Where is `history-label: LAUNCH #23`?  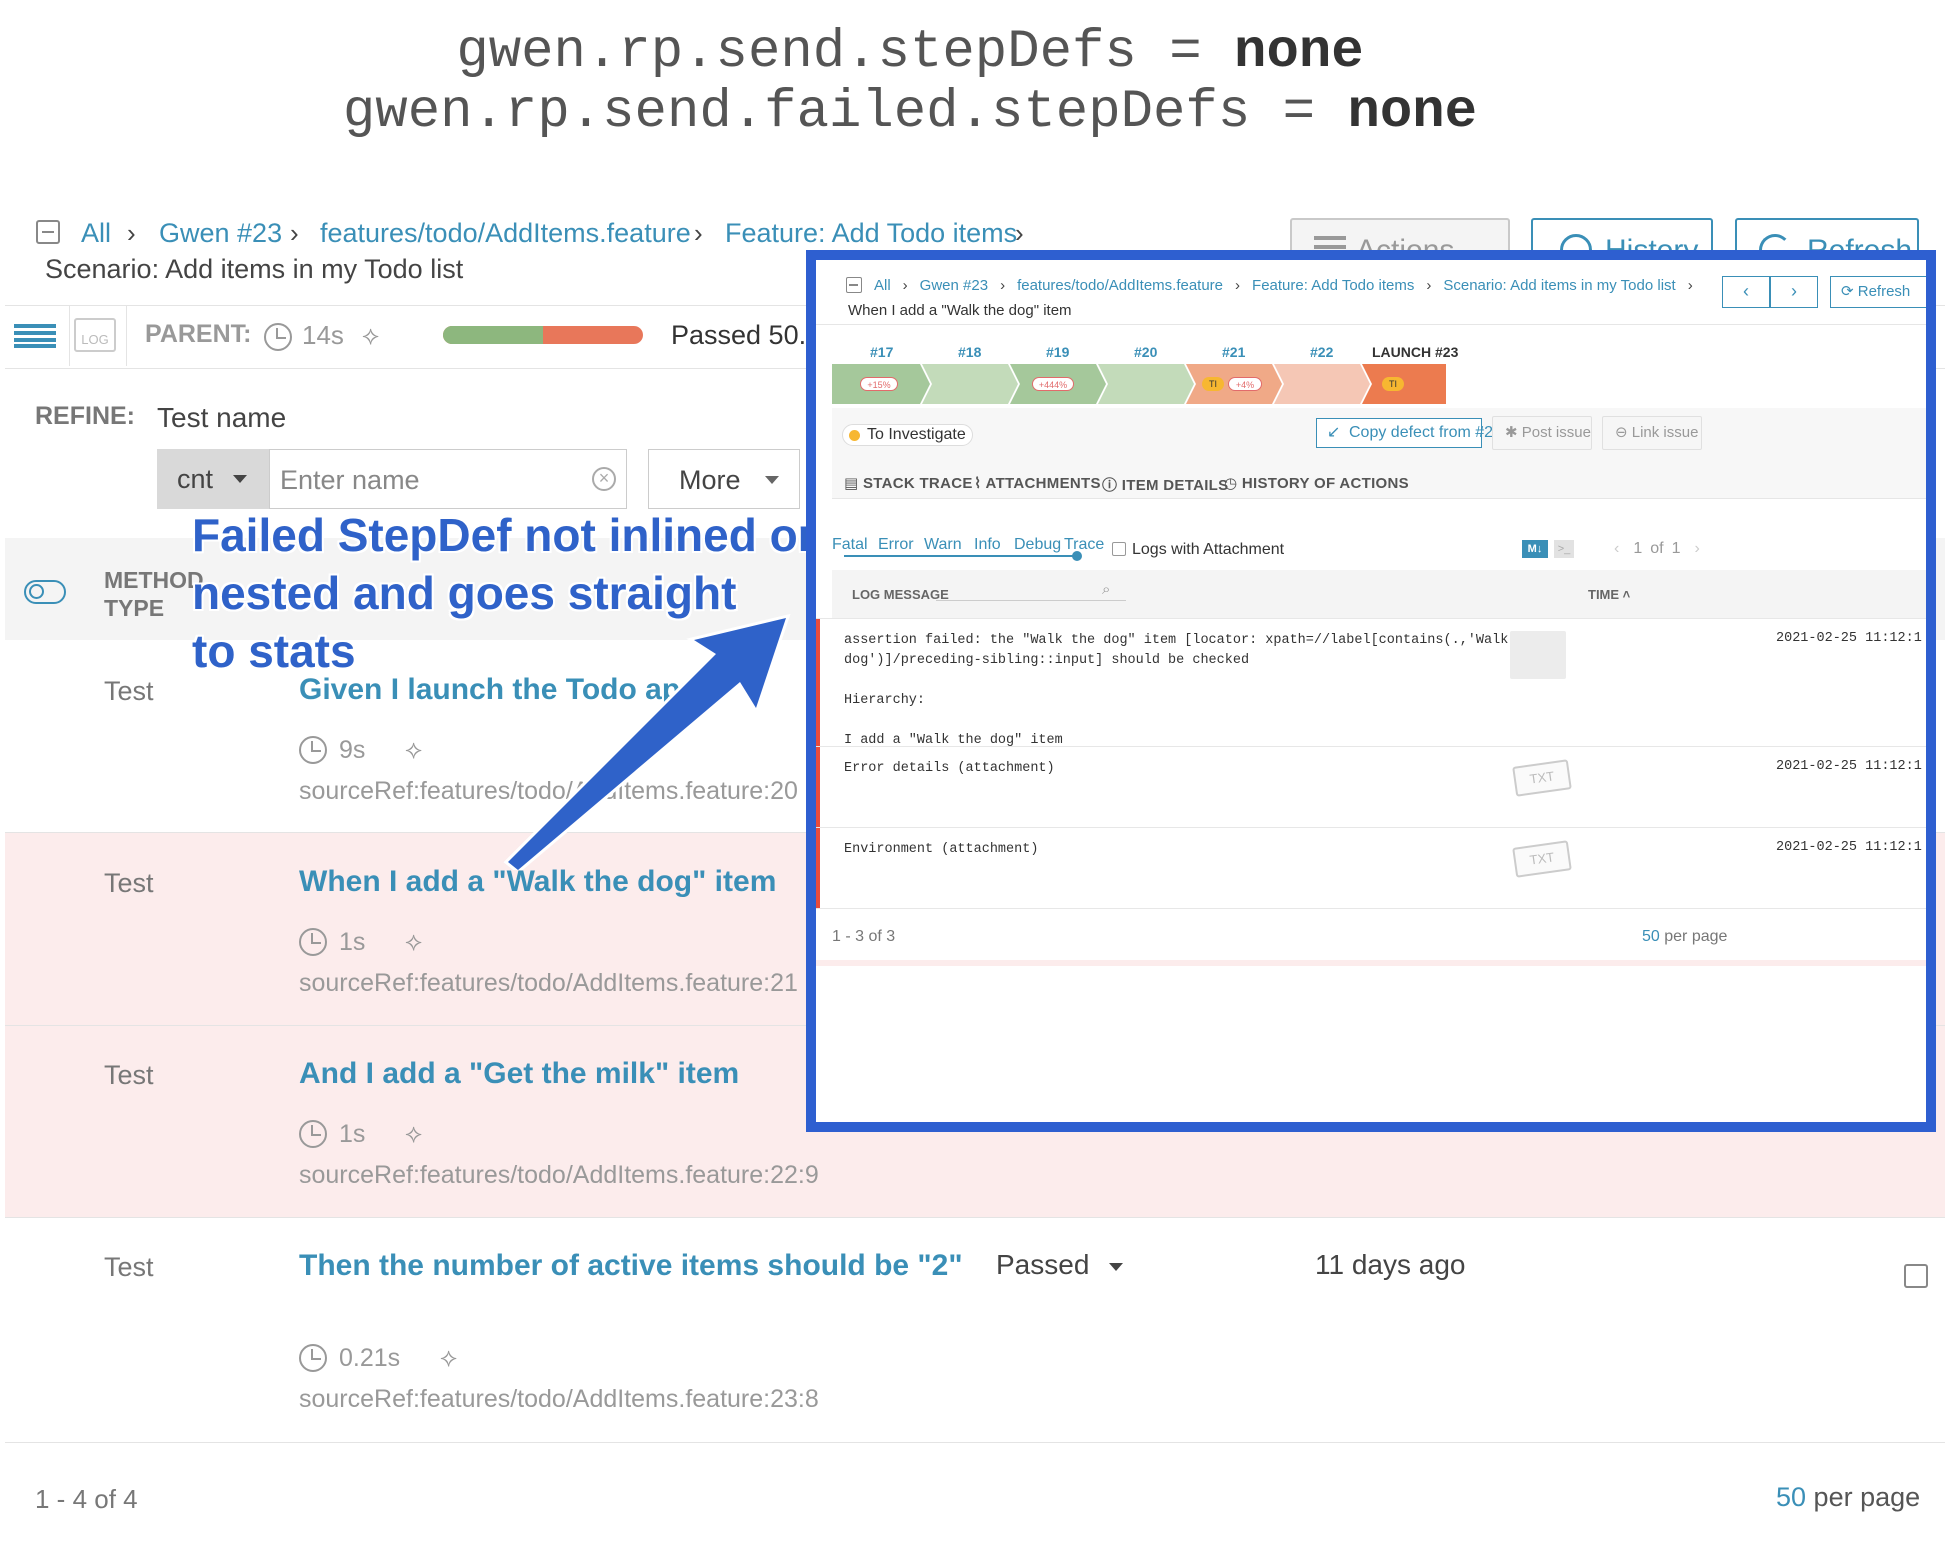 history-label: LAUNCH #23 is located at coordinates (1415, 352).